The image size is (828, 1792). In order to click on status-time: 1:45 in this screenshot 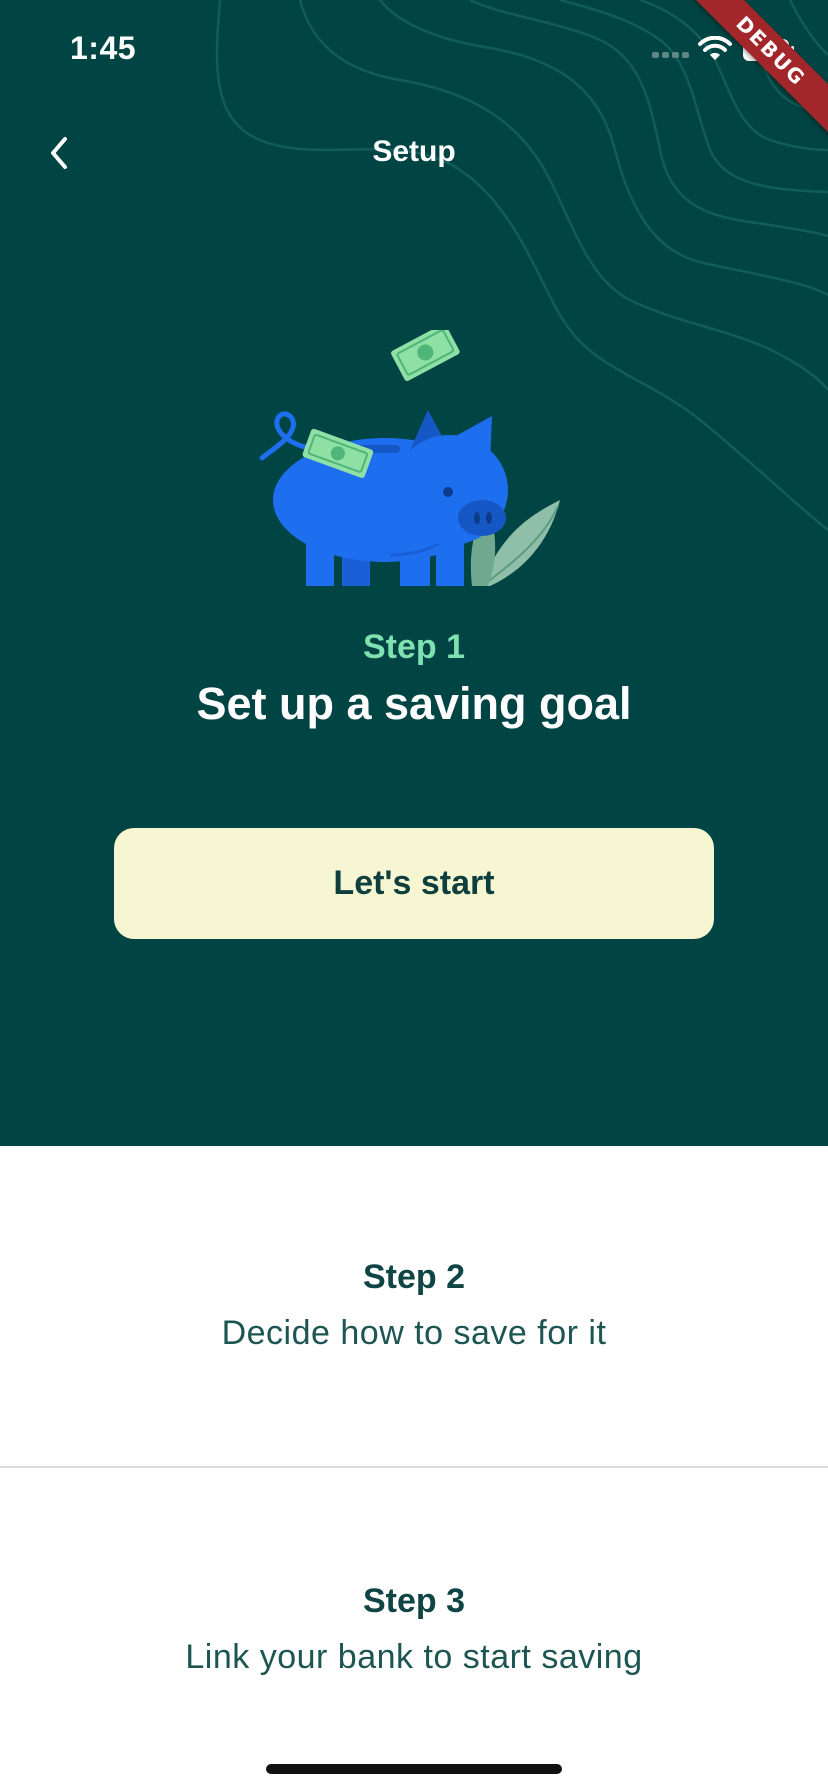, I will do `click(103, 48)`.